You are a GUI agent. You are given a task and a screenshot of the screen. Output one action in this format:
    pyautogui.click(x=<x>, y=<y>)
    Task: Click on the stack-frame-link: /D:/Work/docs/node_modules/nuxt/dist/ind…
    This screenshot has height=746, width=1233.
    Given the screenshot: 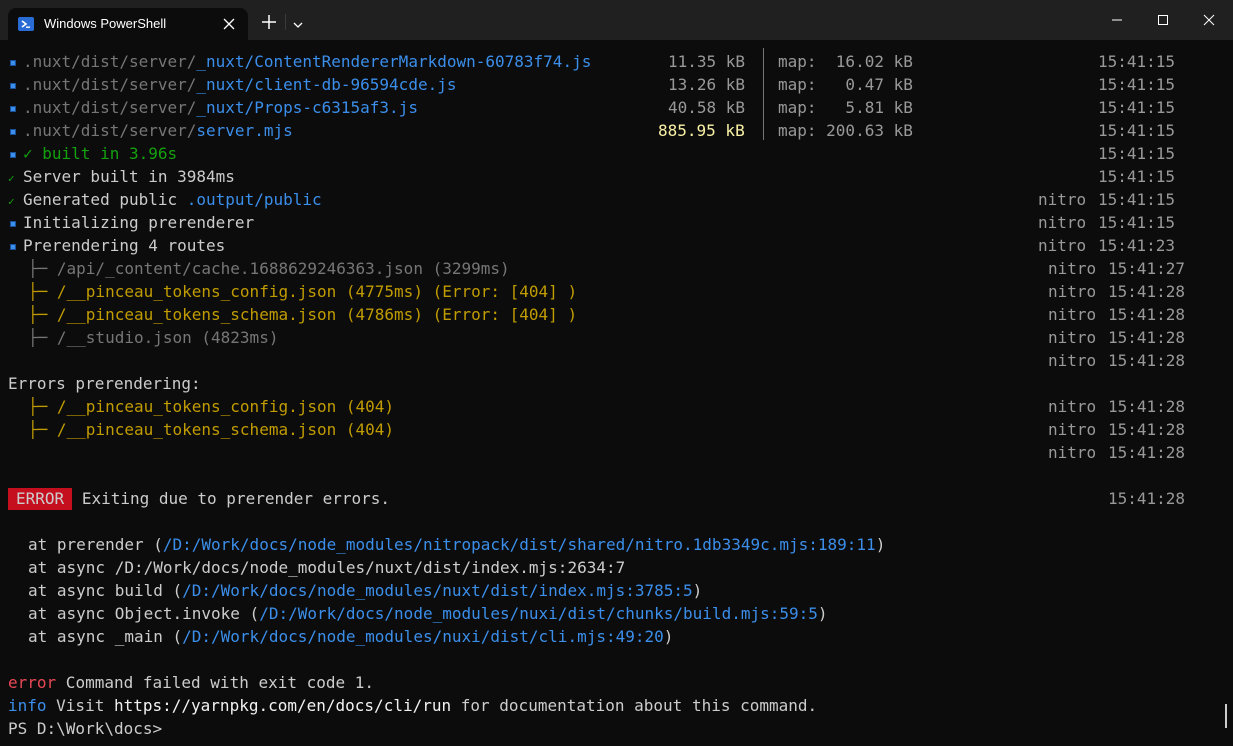 What is the action you would take?
    pyautogui.click(x=437, y=590)
    